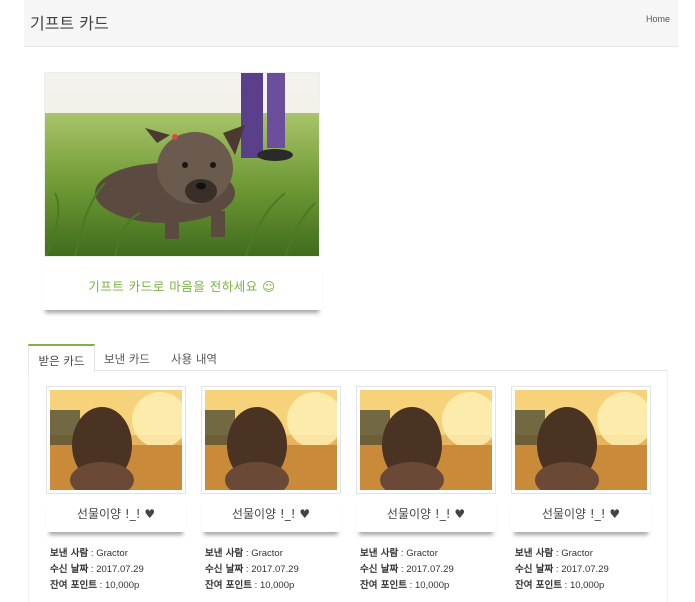 The width and height of the screenshot is (695, 602). Describe the element at coordinates (351, 23) in the screenshot. I see `navbar: 기프트 카드 Home` at that location.